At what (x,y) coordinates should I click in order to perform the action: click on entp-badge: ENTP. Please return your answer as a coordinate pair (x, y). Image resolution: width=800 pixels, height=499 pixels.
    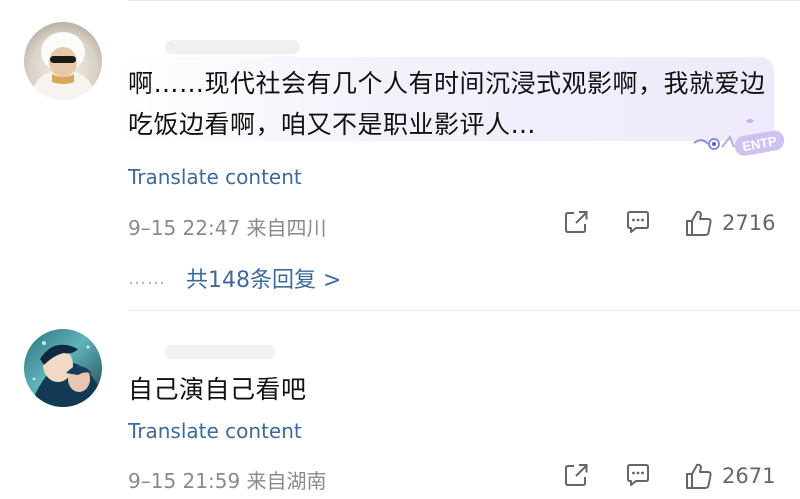
    Looking at the image, I should click on (739, 137).